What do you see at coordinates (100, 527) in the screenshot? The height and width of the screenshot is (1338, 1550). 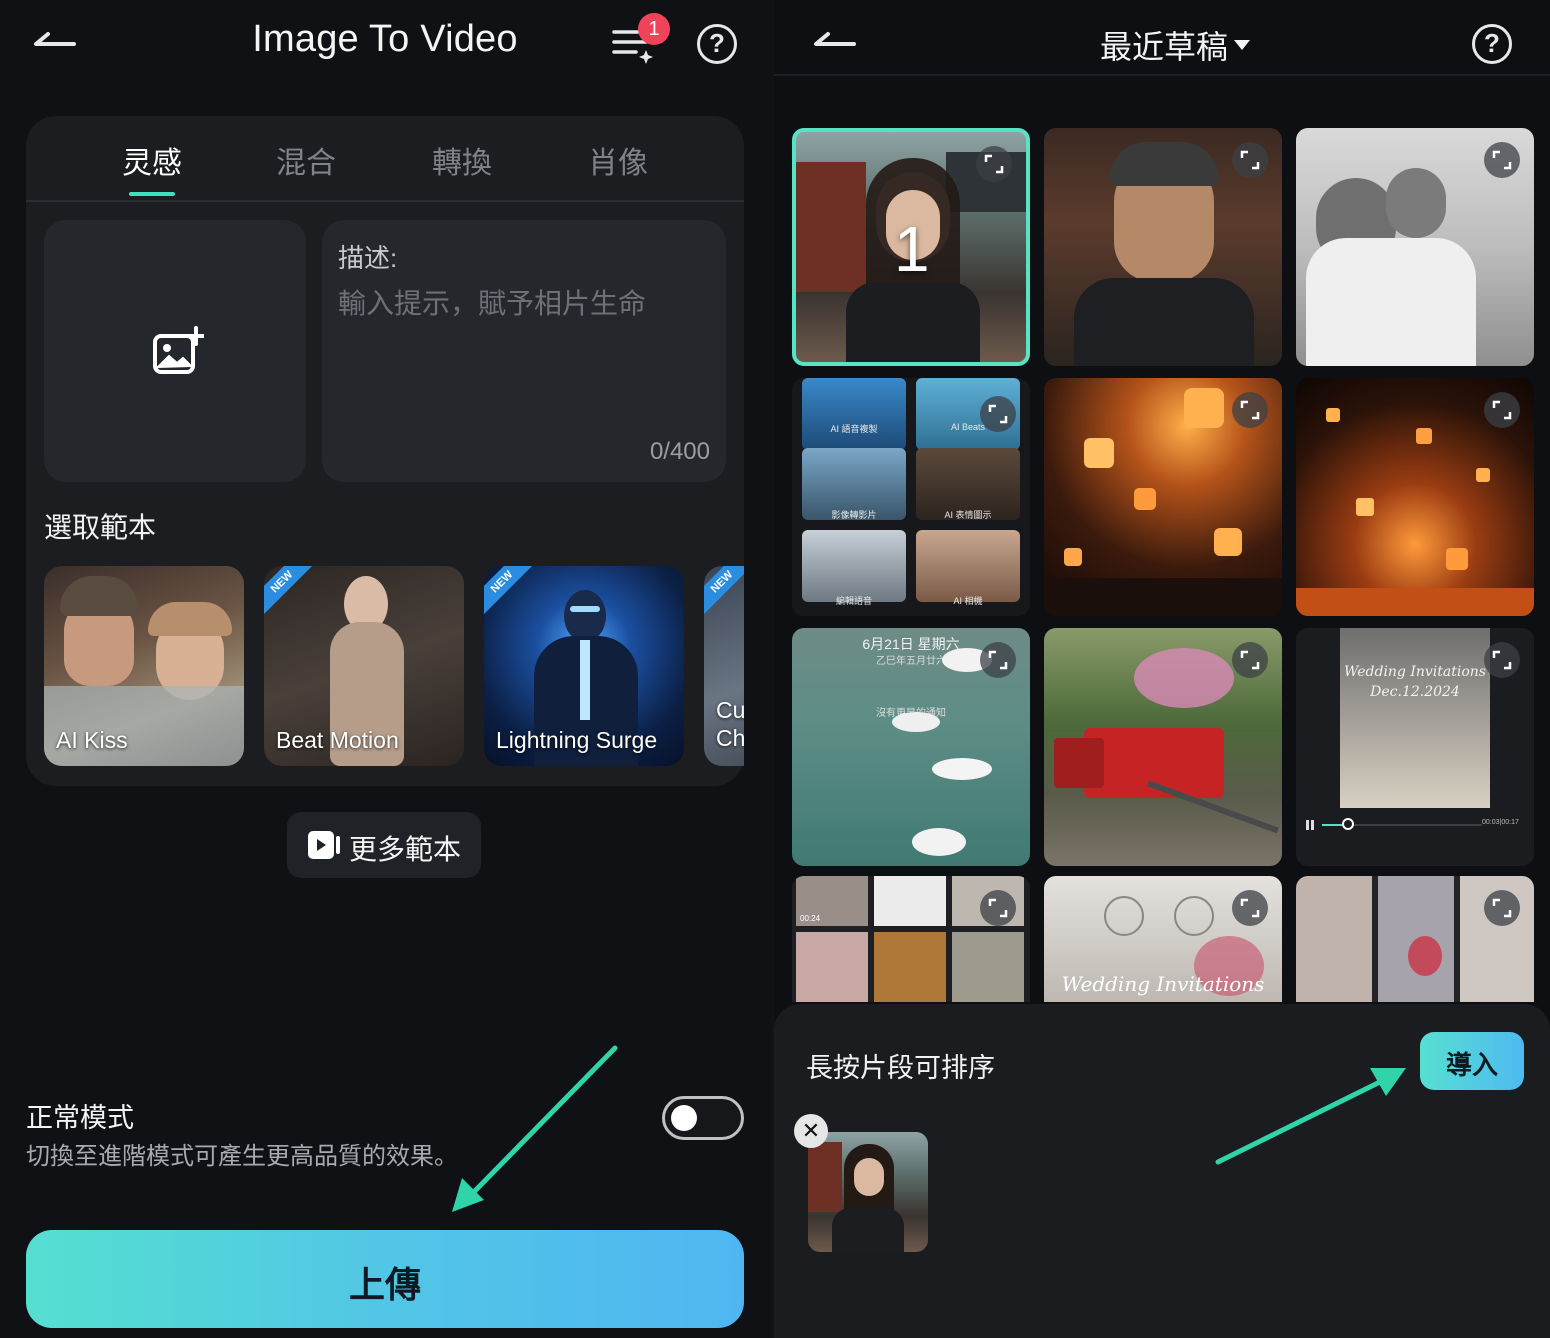 I see `templates-section-title: 選取範本` at bounding box center [100, 527].